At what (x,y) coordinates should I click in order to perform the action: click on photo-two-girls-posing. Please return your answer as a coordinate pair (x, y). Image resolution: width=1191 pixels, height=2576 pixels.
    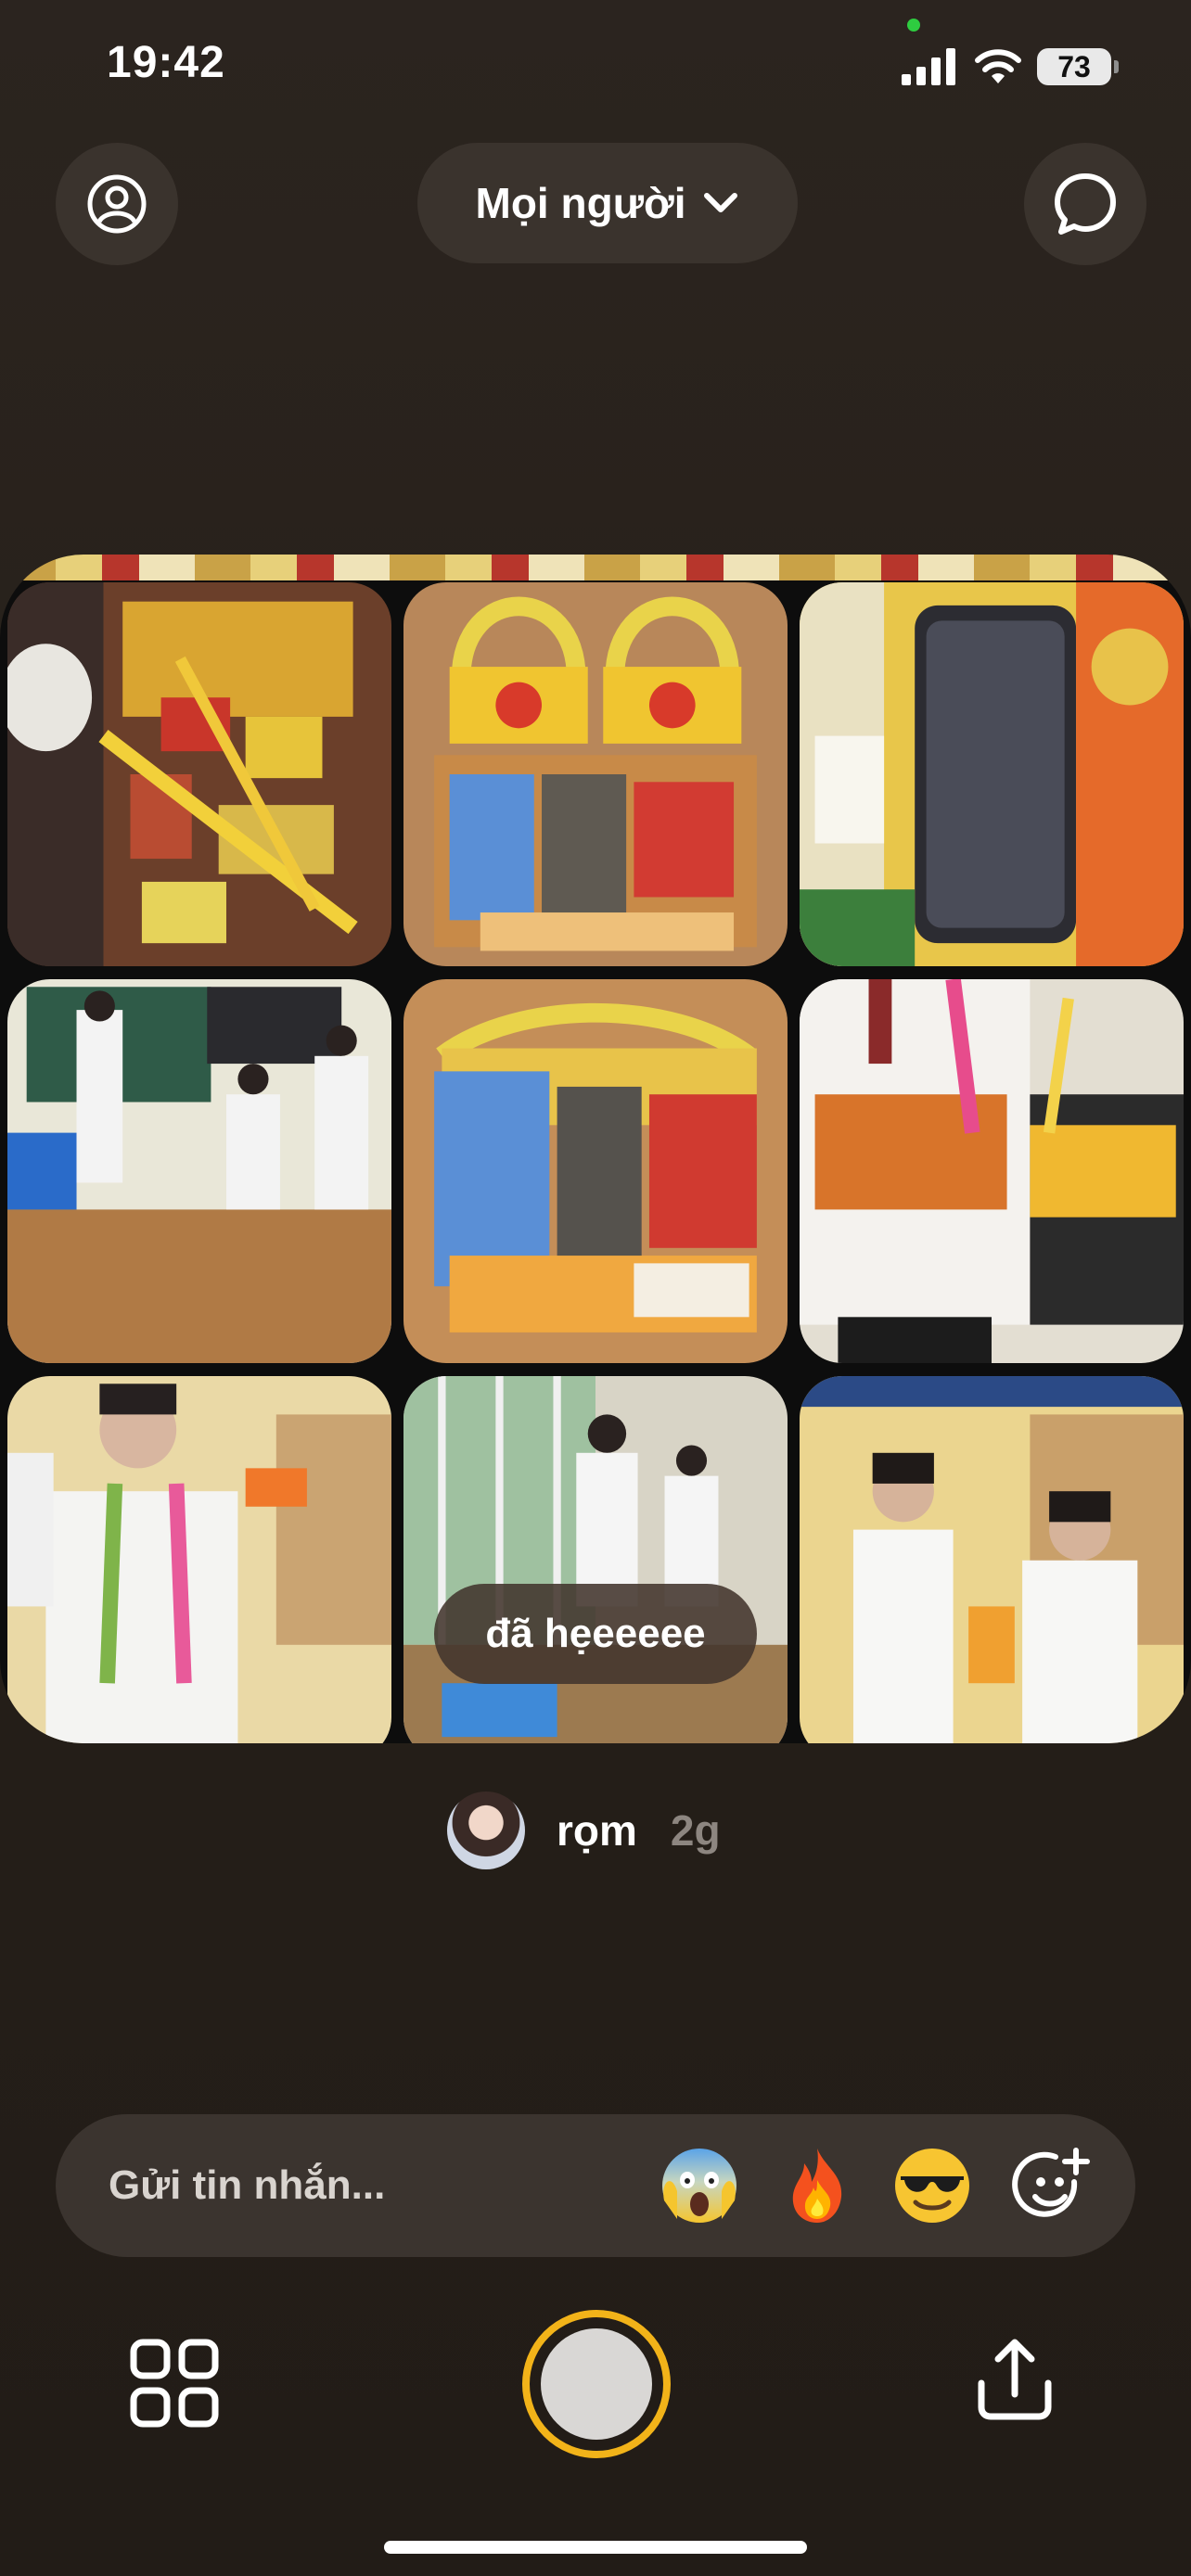
    Looking at the image, I should click on (992, 1559).